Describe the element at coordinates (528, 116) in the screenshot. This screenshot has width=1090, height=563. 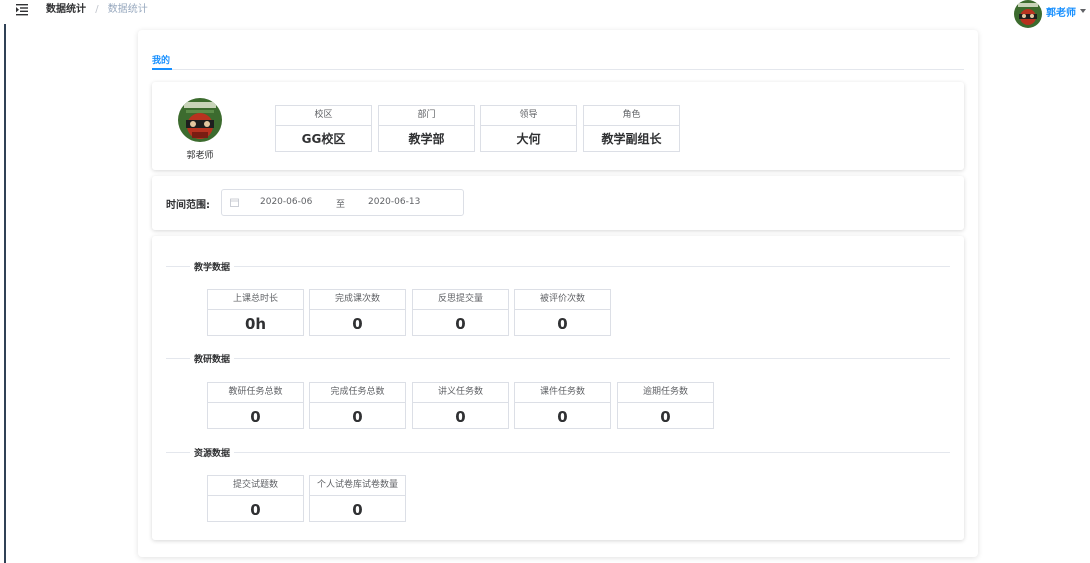
I see `info-label: 领导` at that location.